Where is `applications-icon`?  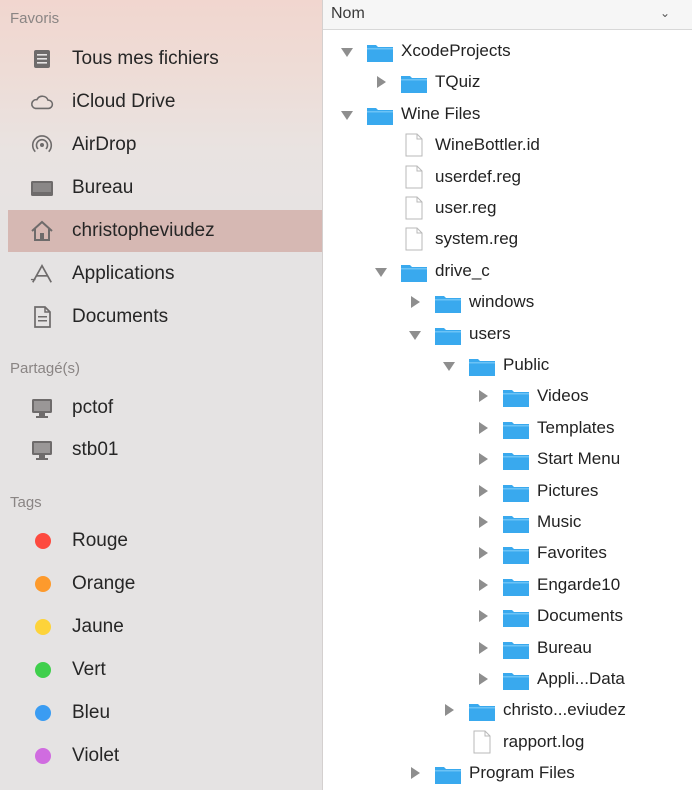
applications-icon is located at coordinates (42, 274).